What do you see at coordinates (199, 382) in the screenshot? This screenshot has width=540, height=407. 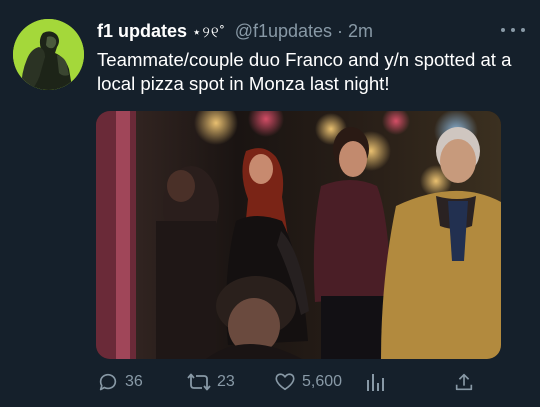 I see `retweet-icon` at bounding box center [199, 382].